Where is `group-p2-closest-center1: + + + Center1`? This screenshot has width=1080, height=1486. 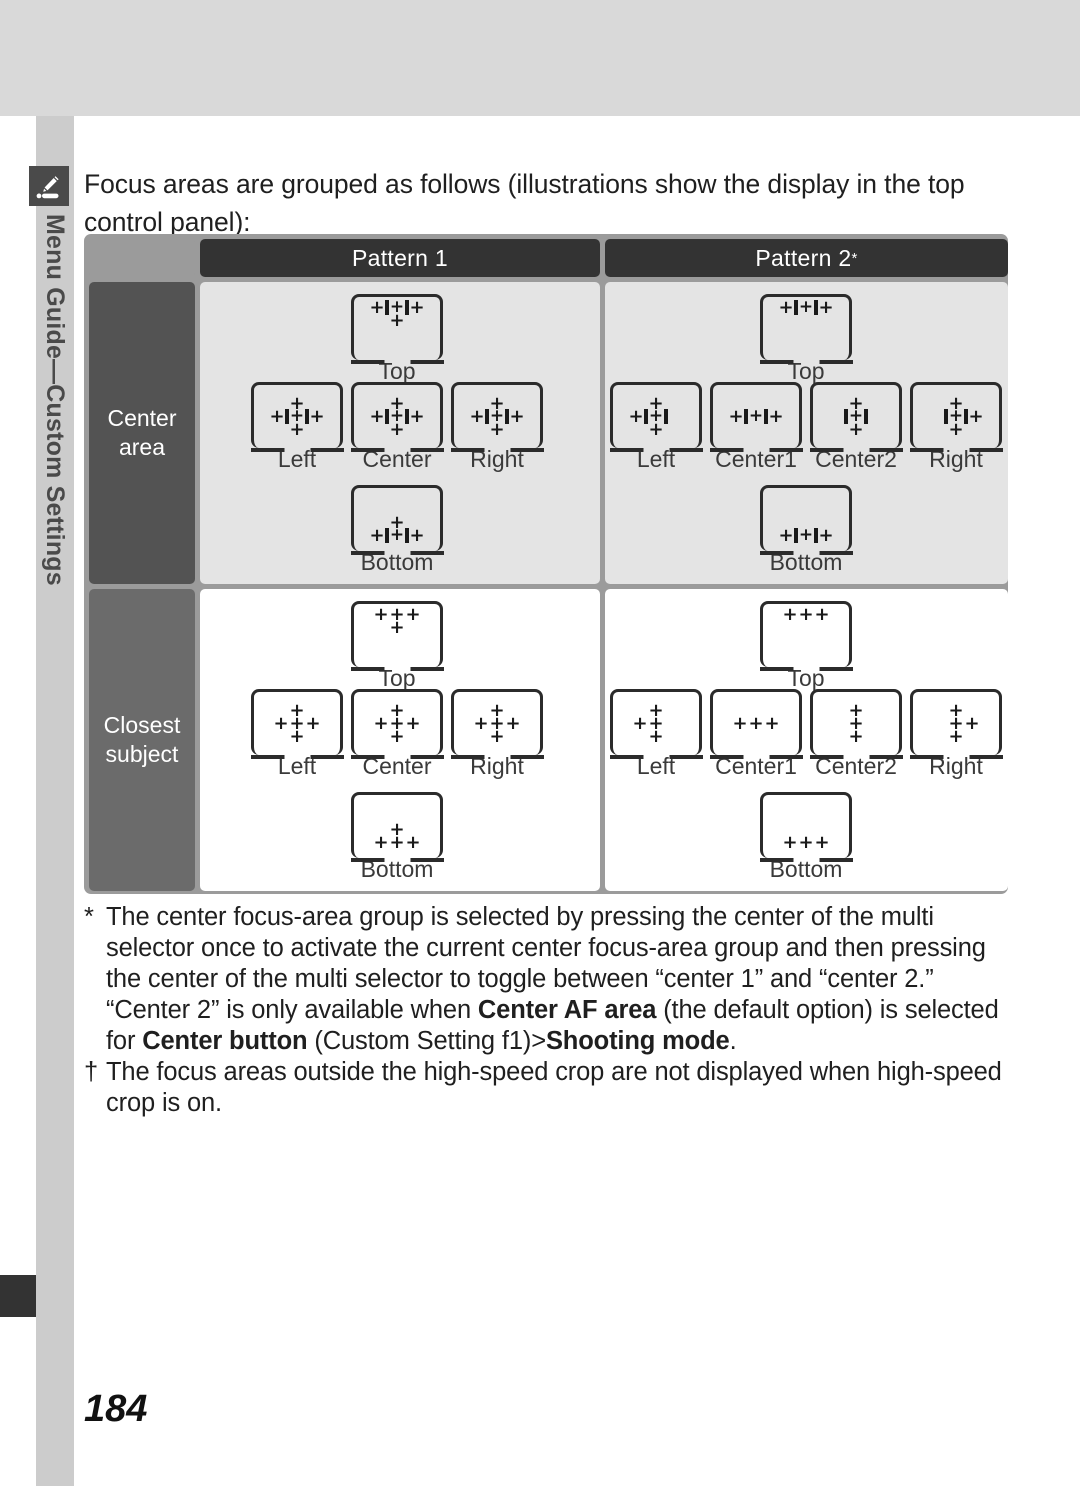 group-p2-closest-center1: + + + Center1 is located at coordinates (756, 734).